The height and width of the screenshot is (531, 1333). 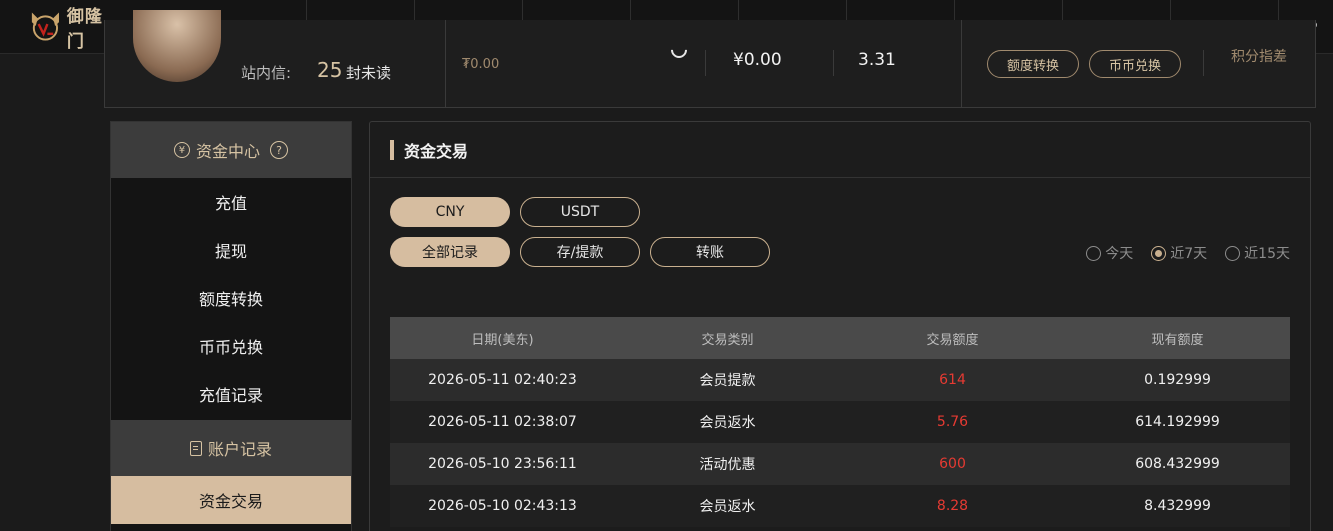 What do you see at coordinates (239, 449) in the screenshot?
I see `sidebar-section-title: 账户记录` at bounding box center [239, 449].